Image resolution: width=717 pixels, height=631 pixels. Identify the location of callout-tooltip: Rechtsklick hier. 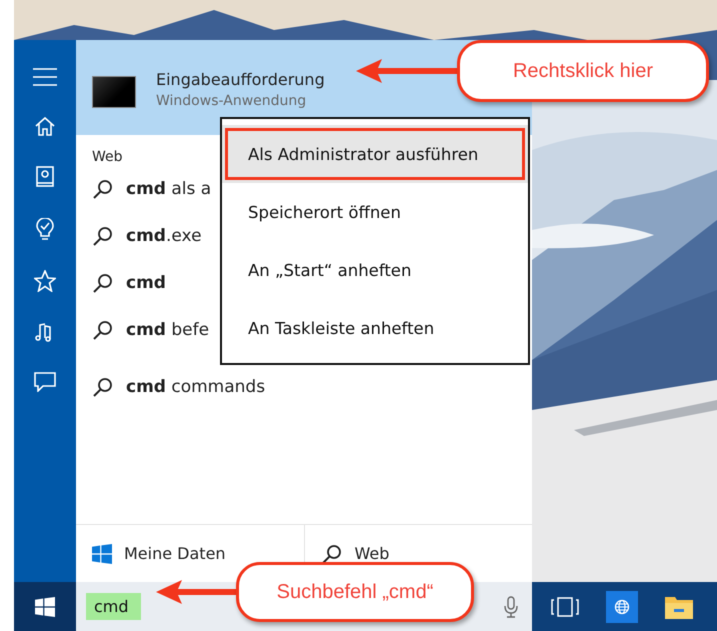
(531, 71).